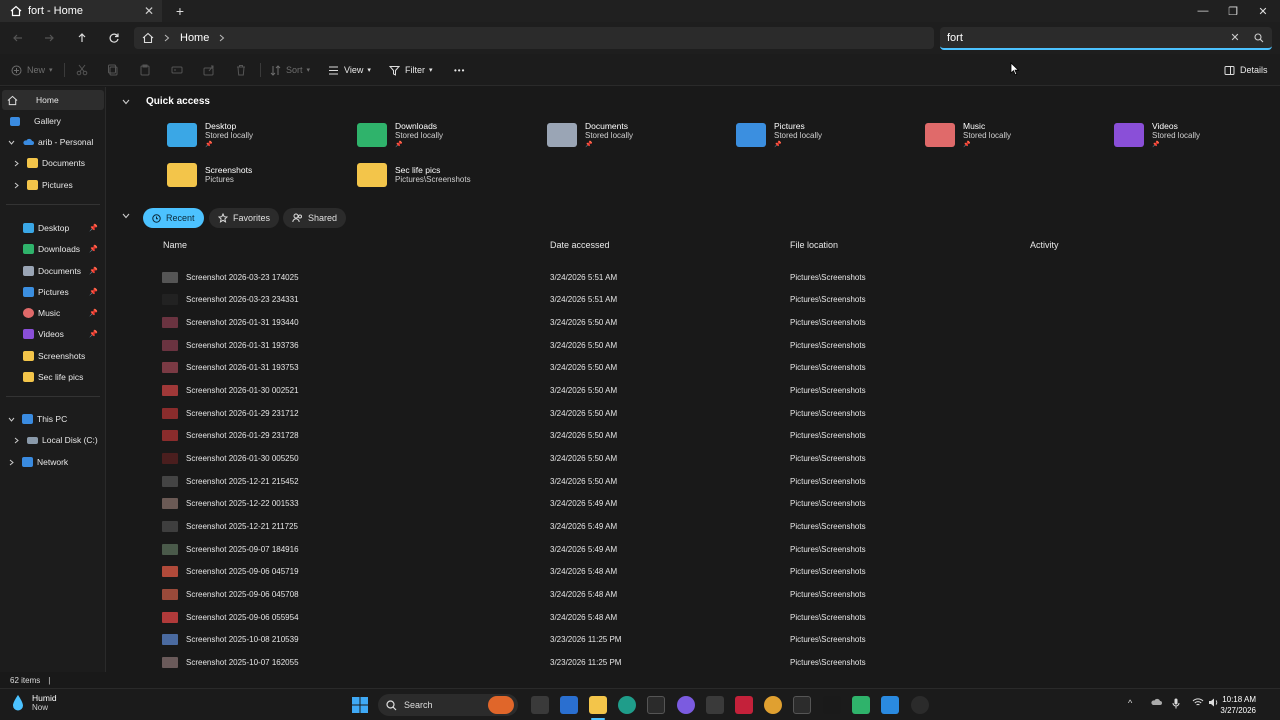 Image resolution: width=1280 pixels, height=720 pixels. What do you see at coordinates (411, 70) in the screenshot?
I see `filter-button: Filter ▾` at bounding box center [411, 70].